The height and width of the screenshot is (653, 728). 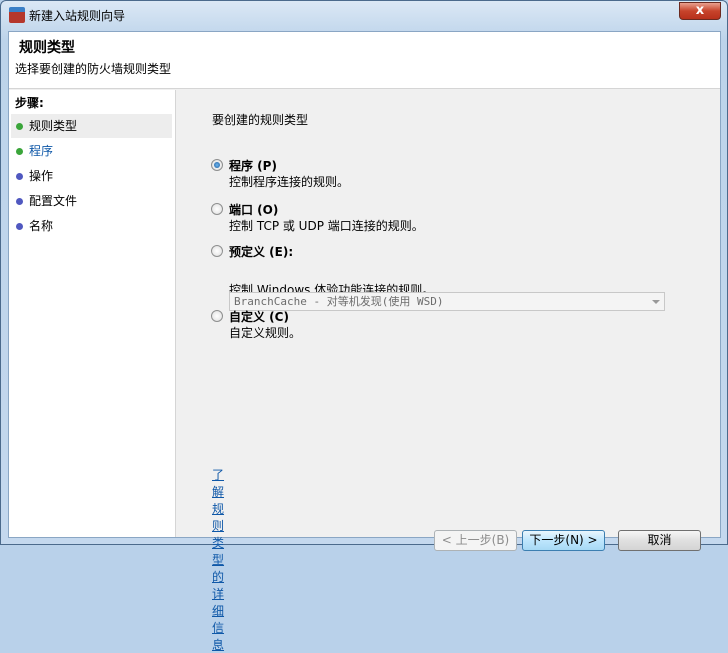 I want to click on window-title: 新建入站规则向导, so click(x=77, y=16).